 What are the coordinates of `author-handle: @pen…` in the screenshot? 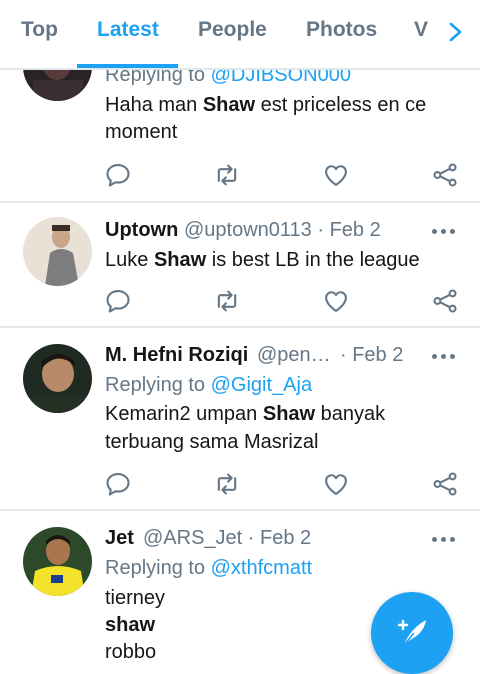 It's located at (294, 355).